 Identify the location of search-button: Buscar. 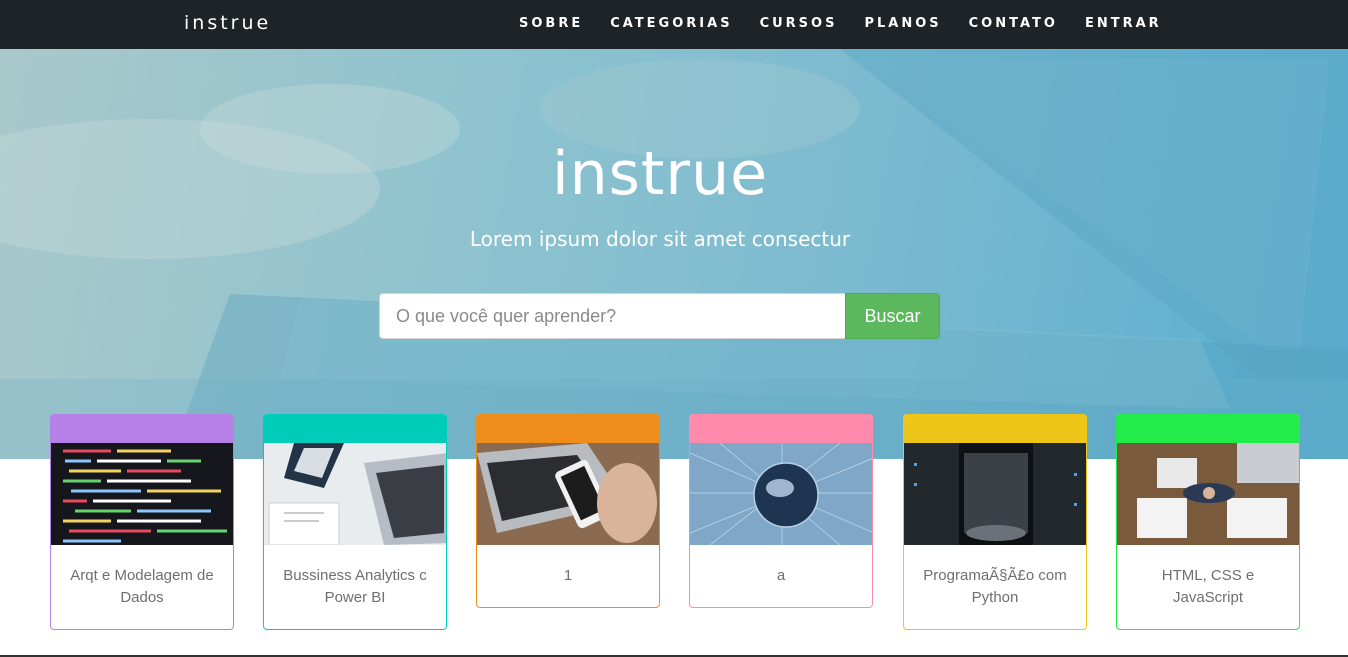
(892, 316).